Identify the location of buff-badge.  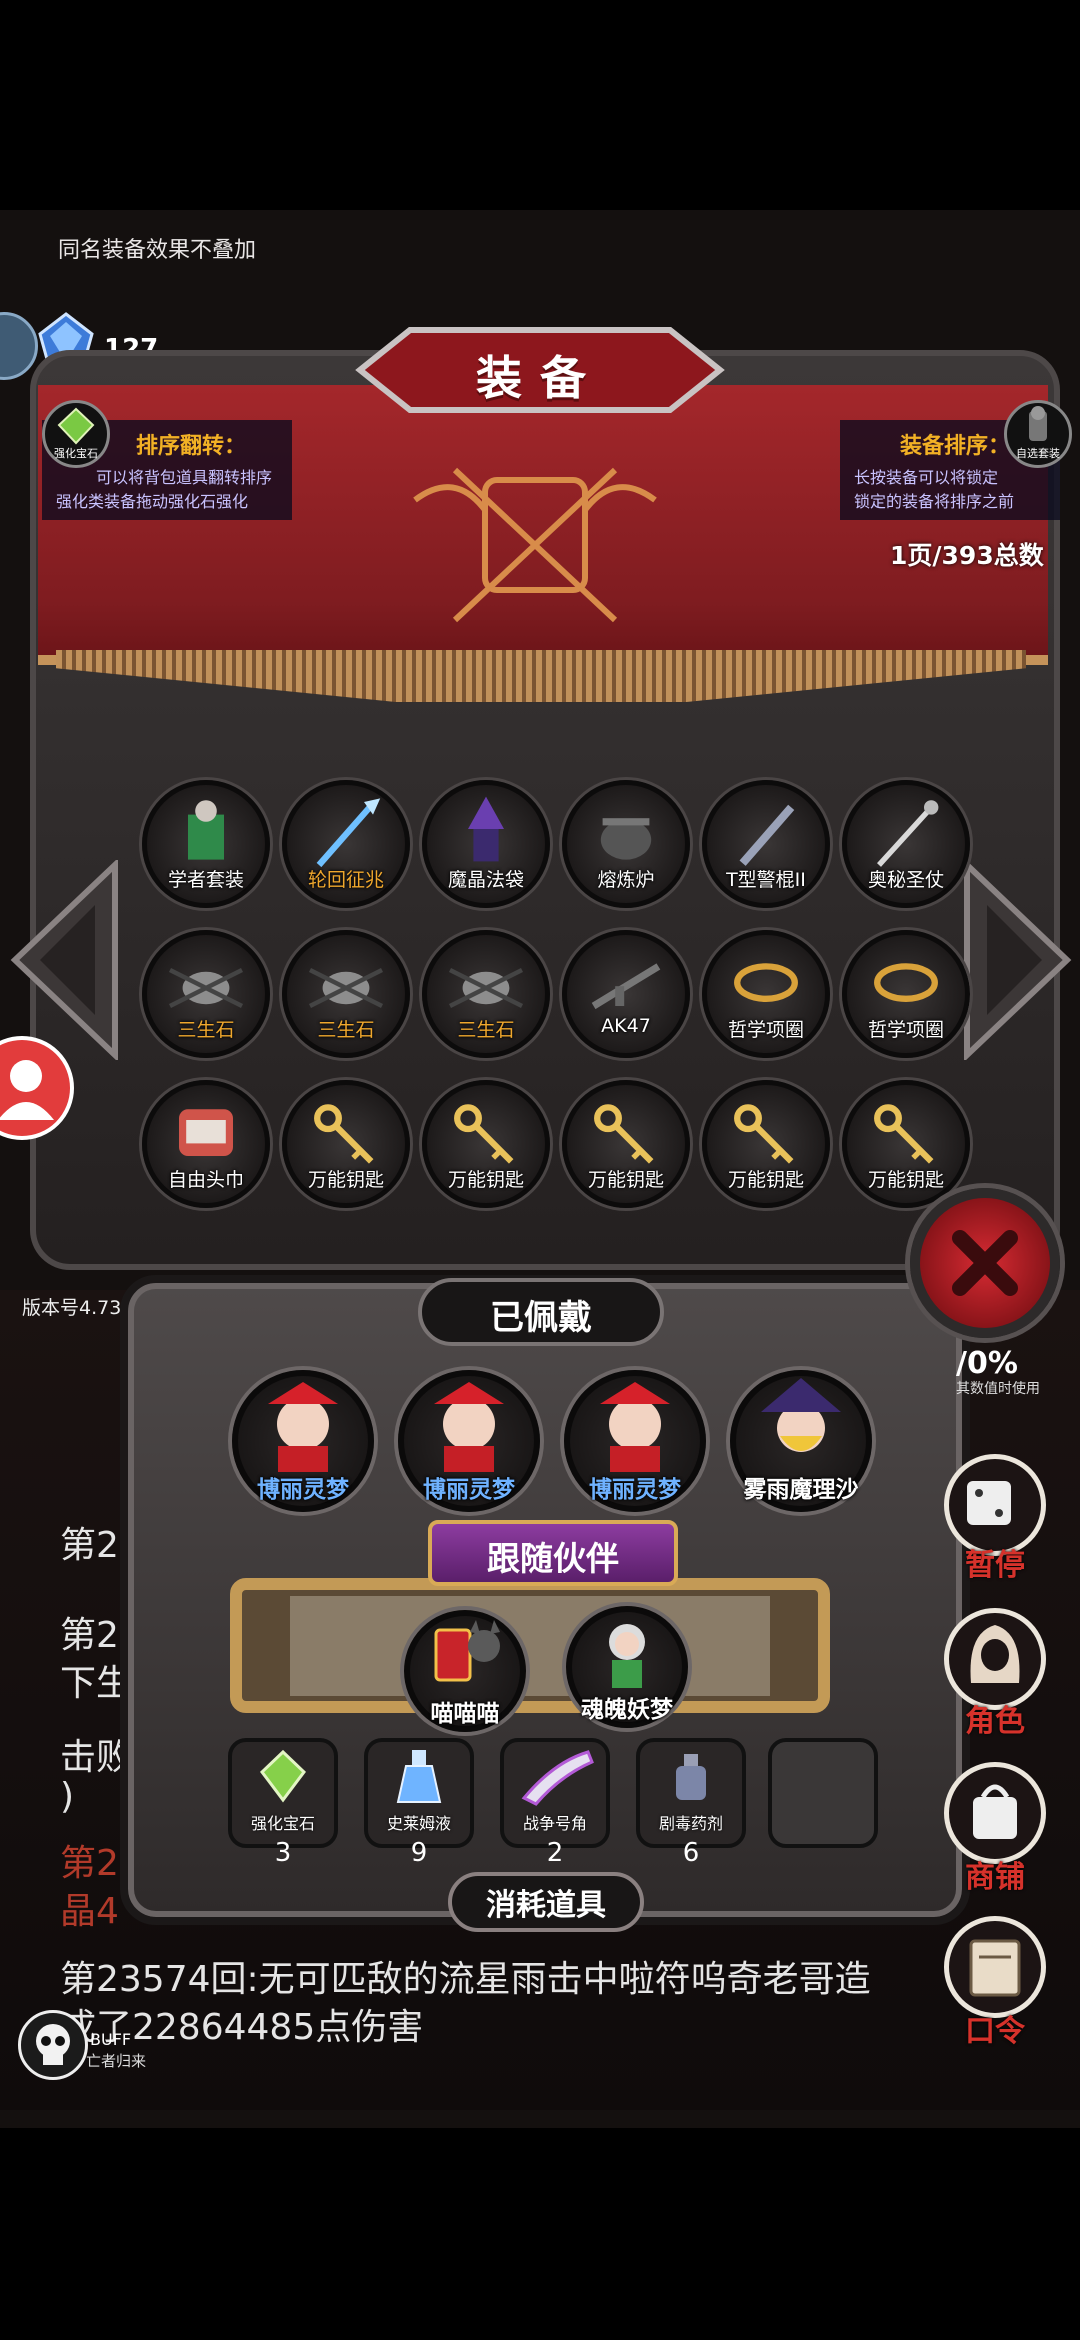
(53, 2045).